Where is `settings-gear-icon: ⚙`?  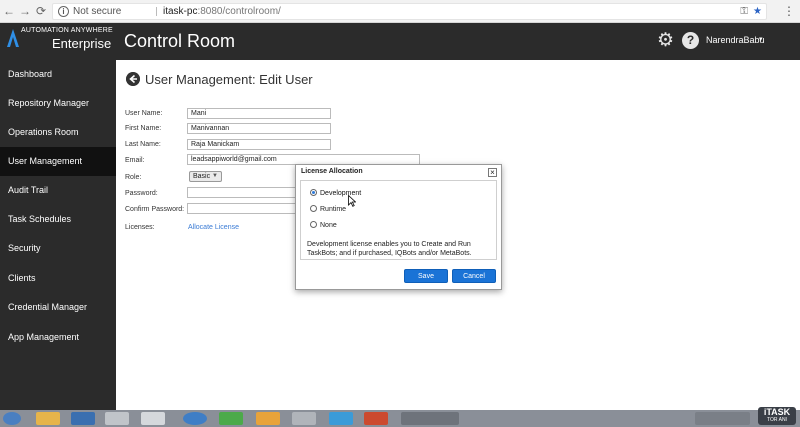
settings-gear-icon: ⚙ is located at coordinates (665, 40).